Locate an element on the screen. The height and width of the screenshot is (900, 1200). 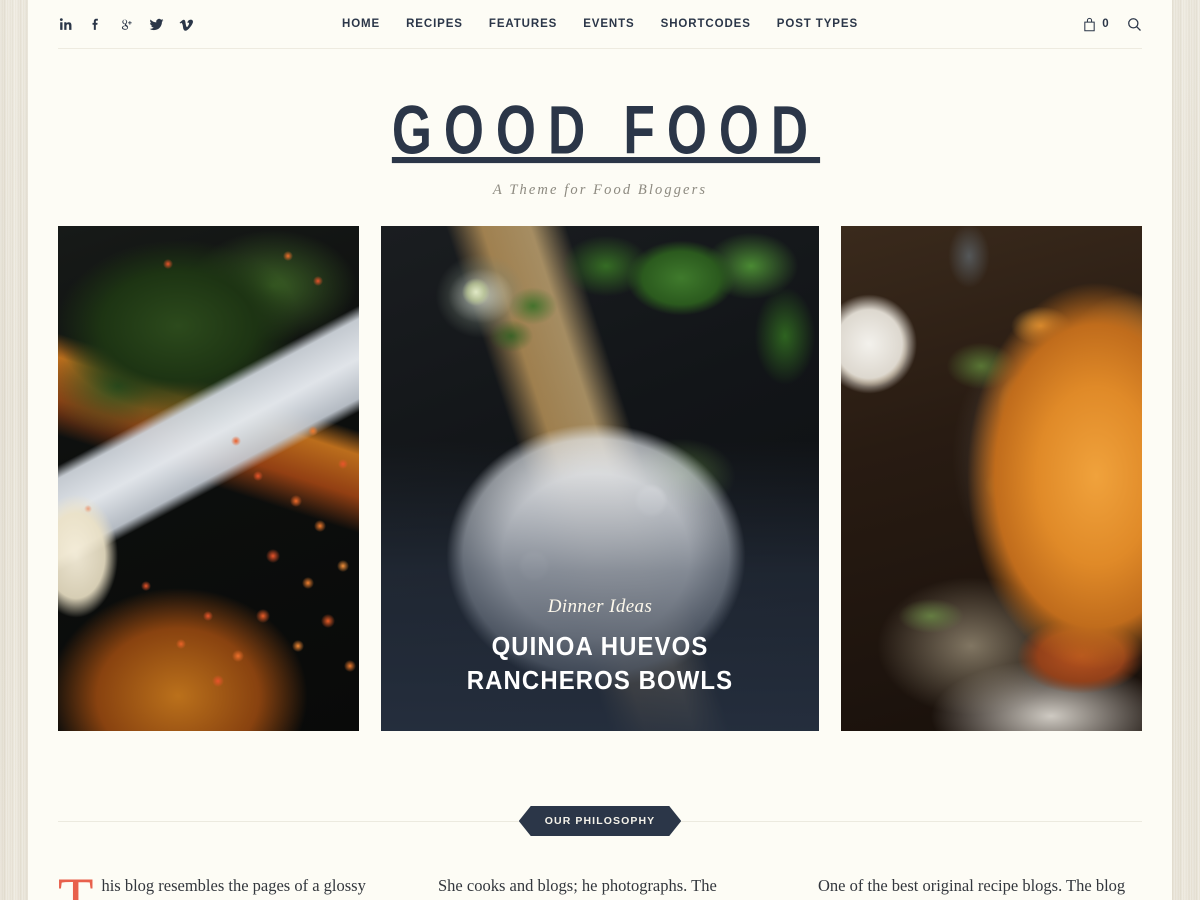
philosophy-badge: OUR PHILOSOPHY is located at coordinates (600, 821).